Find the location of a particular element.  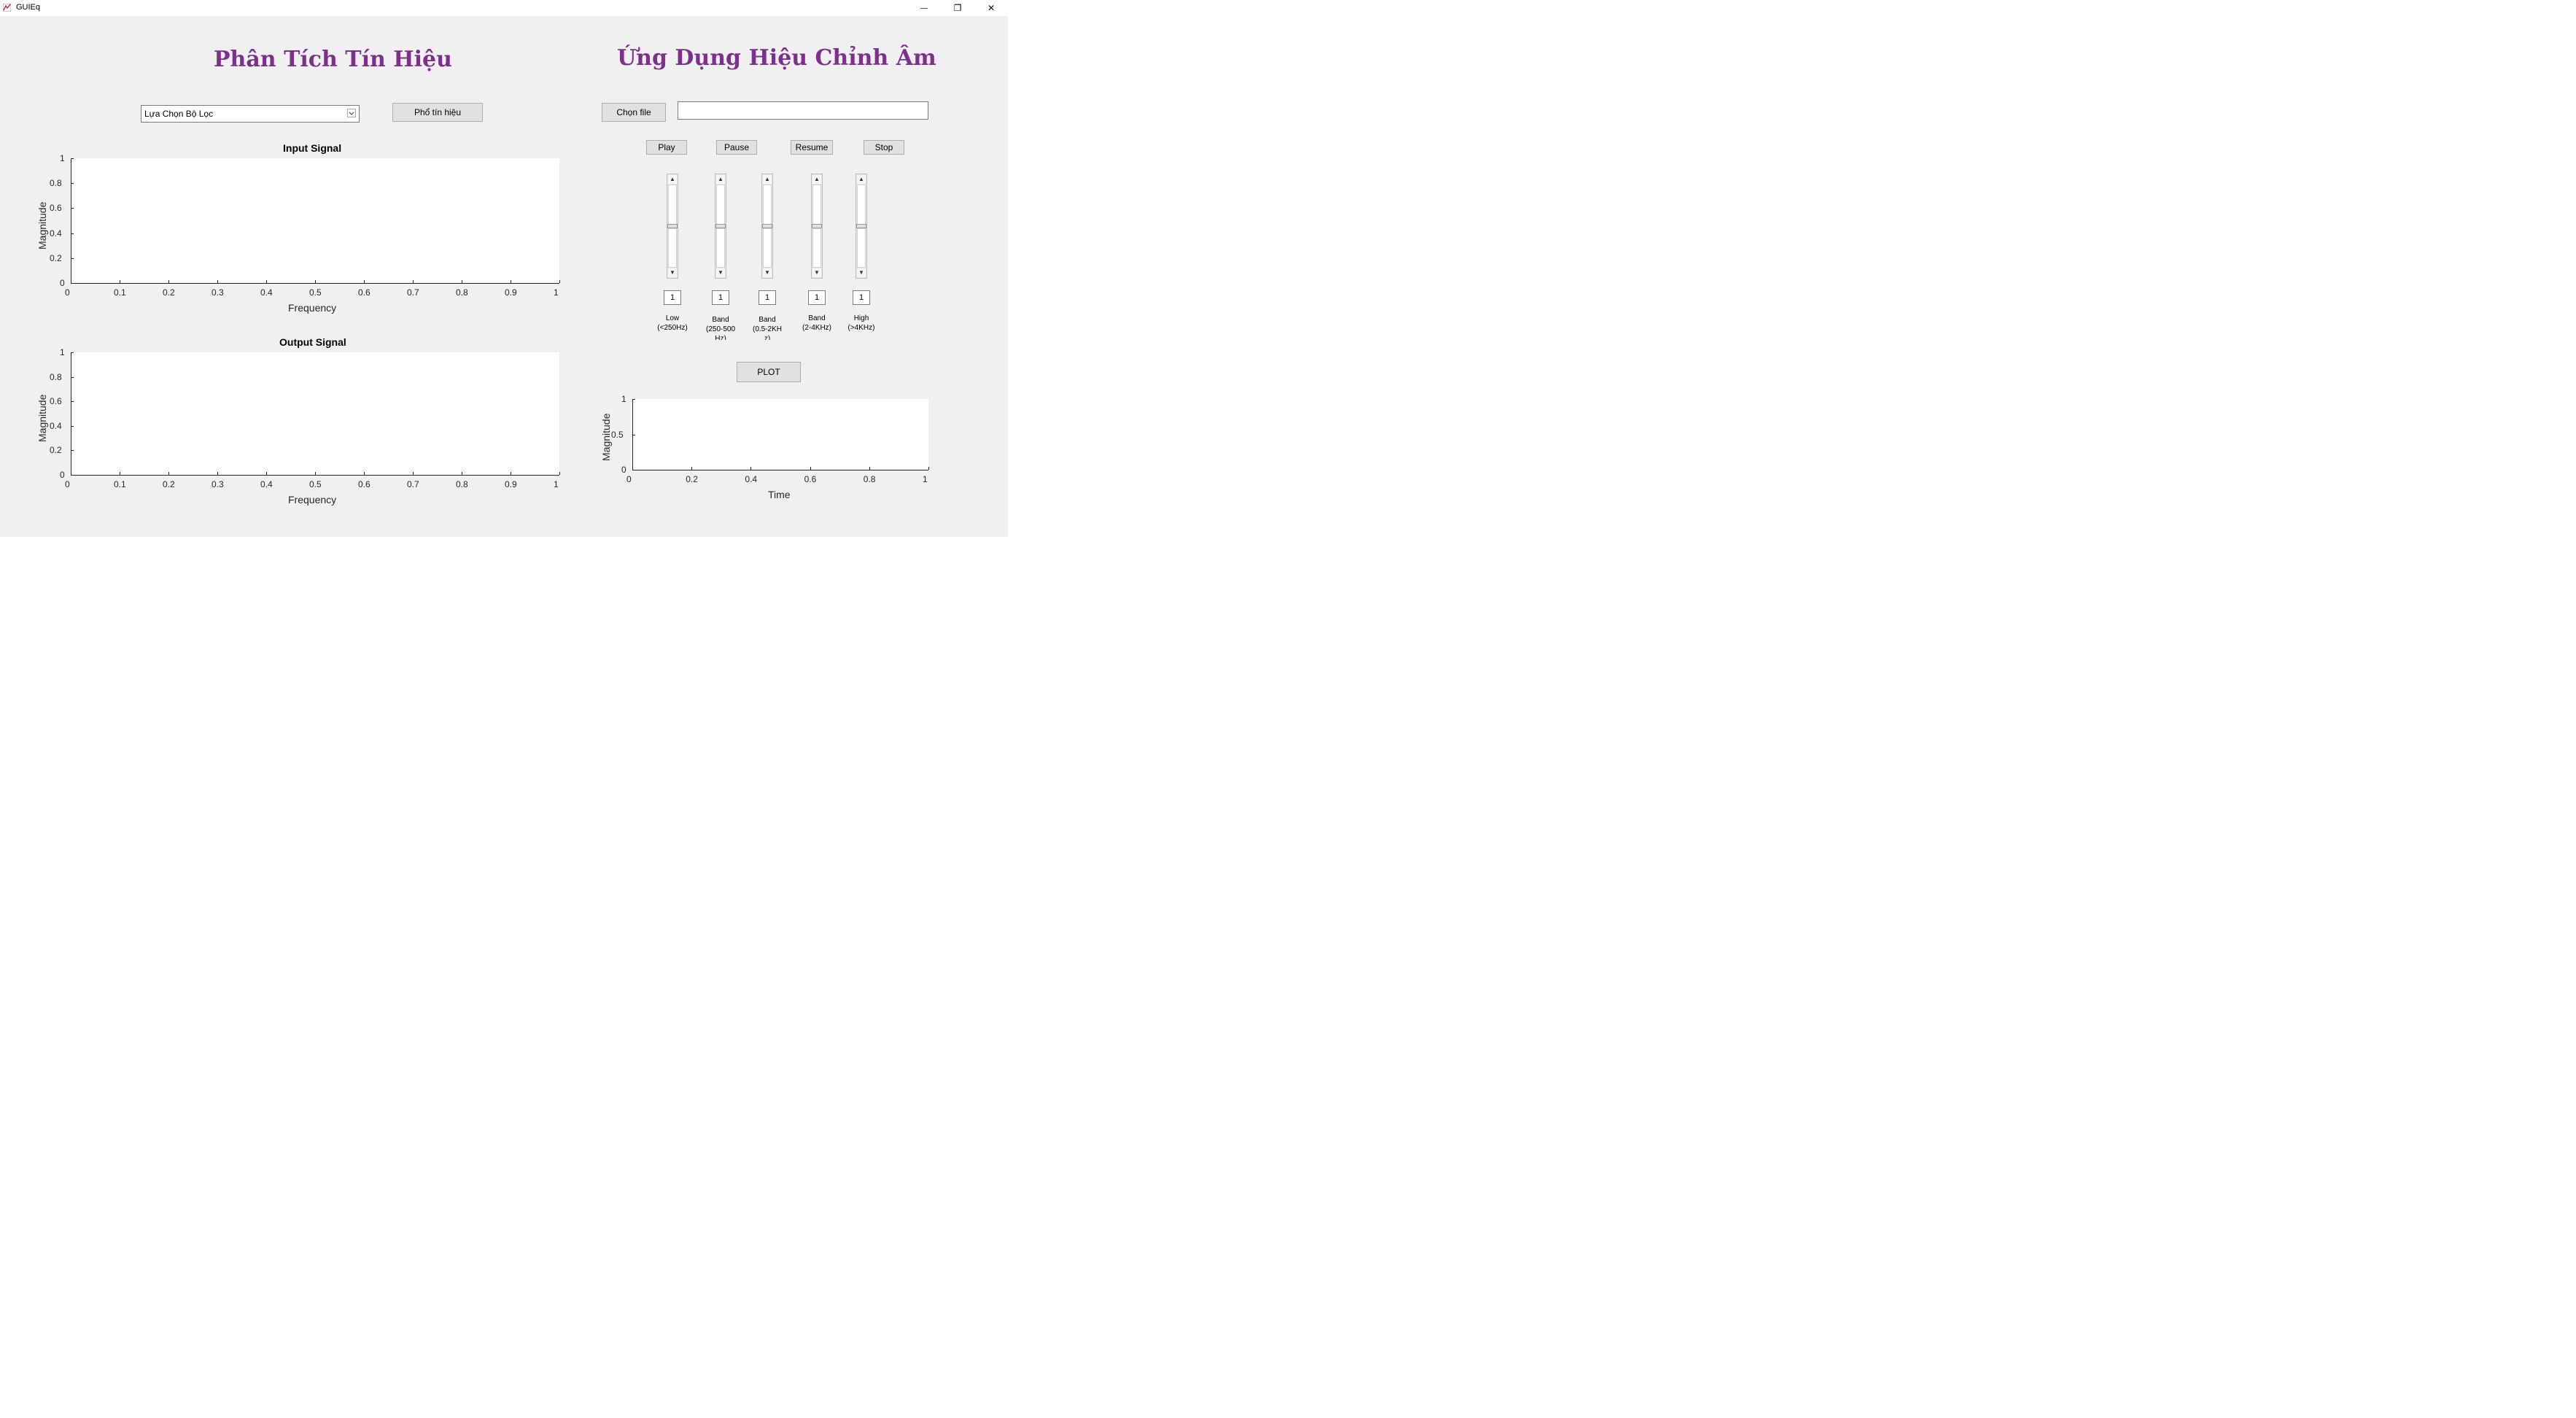

y-tick-label: 0.2 is located at coordinates (56, 450).